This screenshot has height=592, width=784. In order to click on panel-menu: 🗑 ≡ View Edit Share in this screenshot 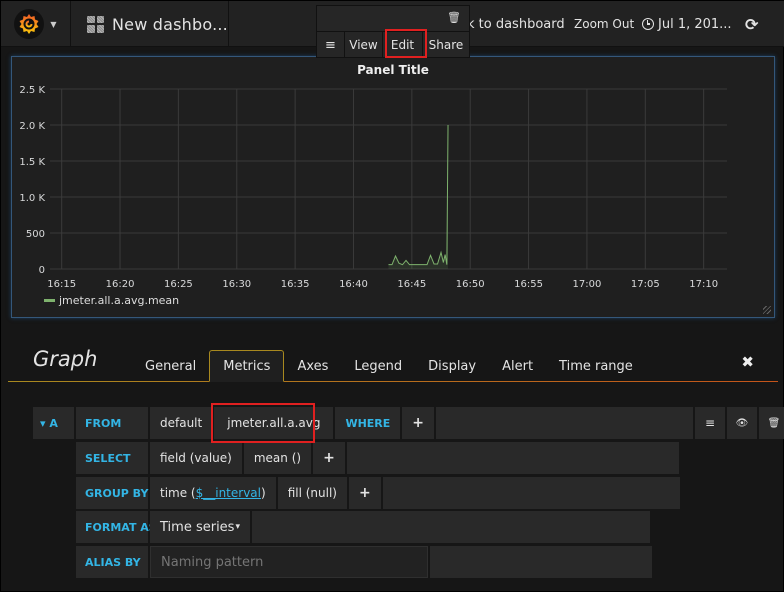, I will do `click(393, 31)`.